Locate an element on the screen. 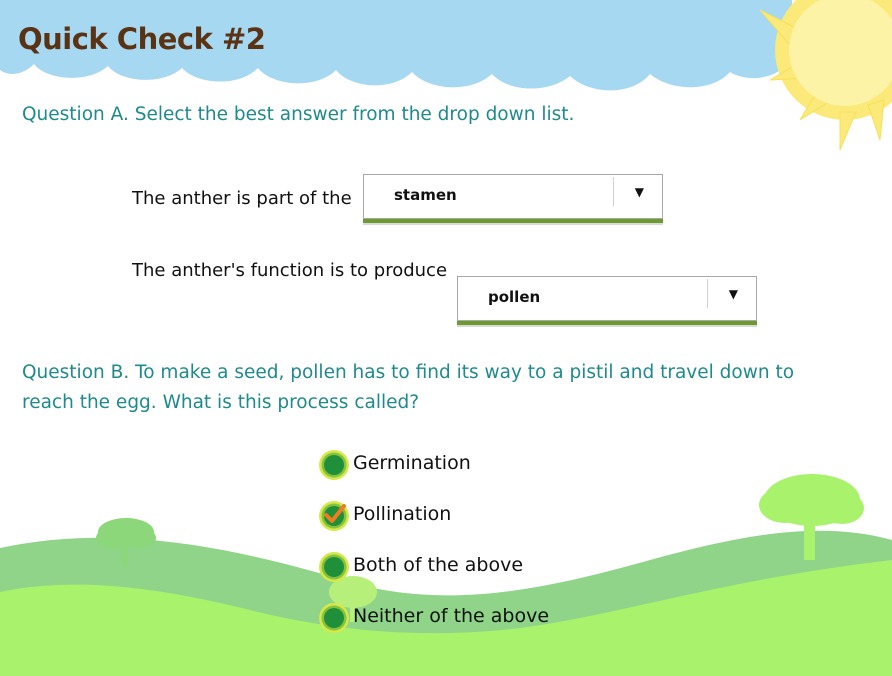 This screenshot has width=892, height=676. dropdown-anther-part: stamen ▼ is located at coordinates (513, 196).